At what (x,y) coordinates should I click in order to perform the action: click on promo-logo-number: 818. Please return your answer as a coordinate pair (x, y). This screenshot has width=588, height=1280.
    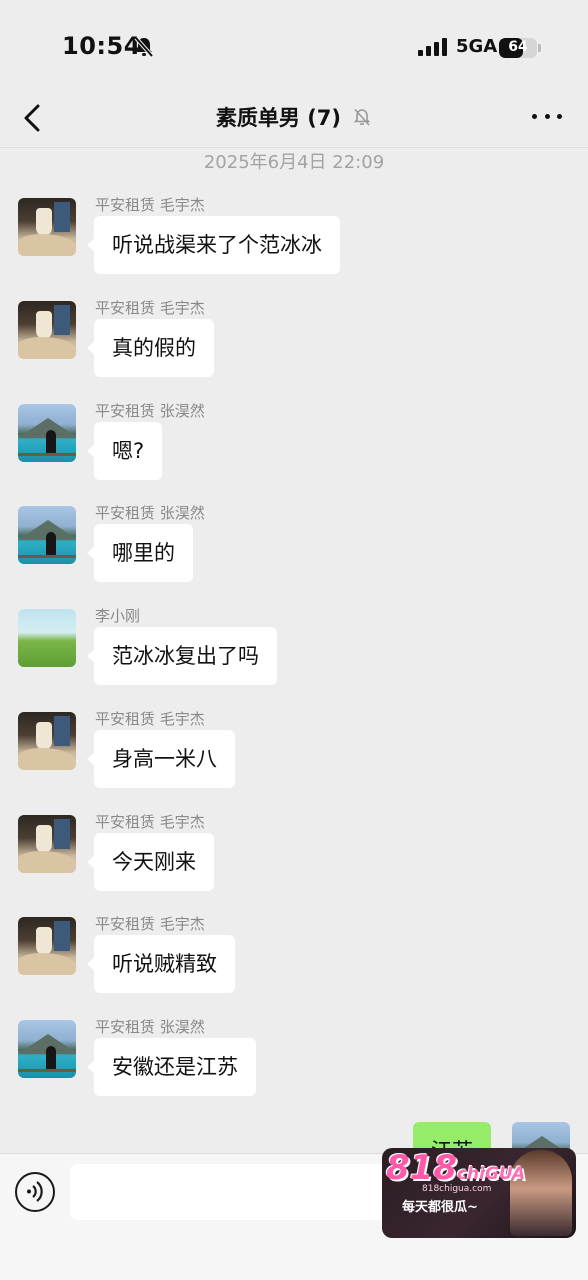
    Looking at the image, I should click on (421, 1168).